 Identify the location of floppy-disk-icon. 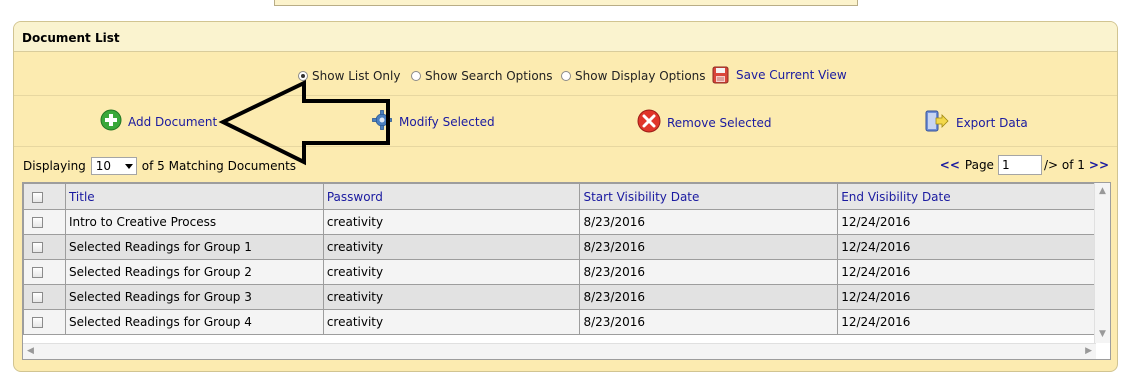
(721, 75).